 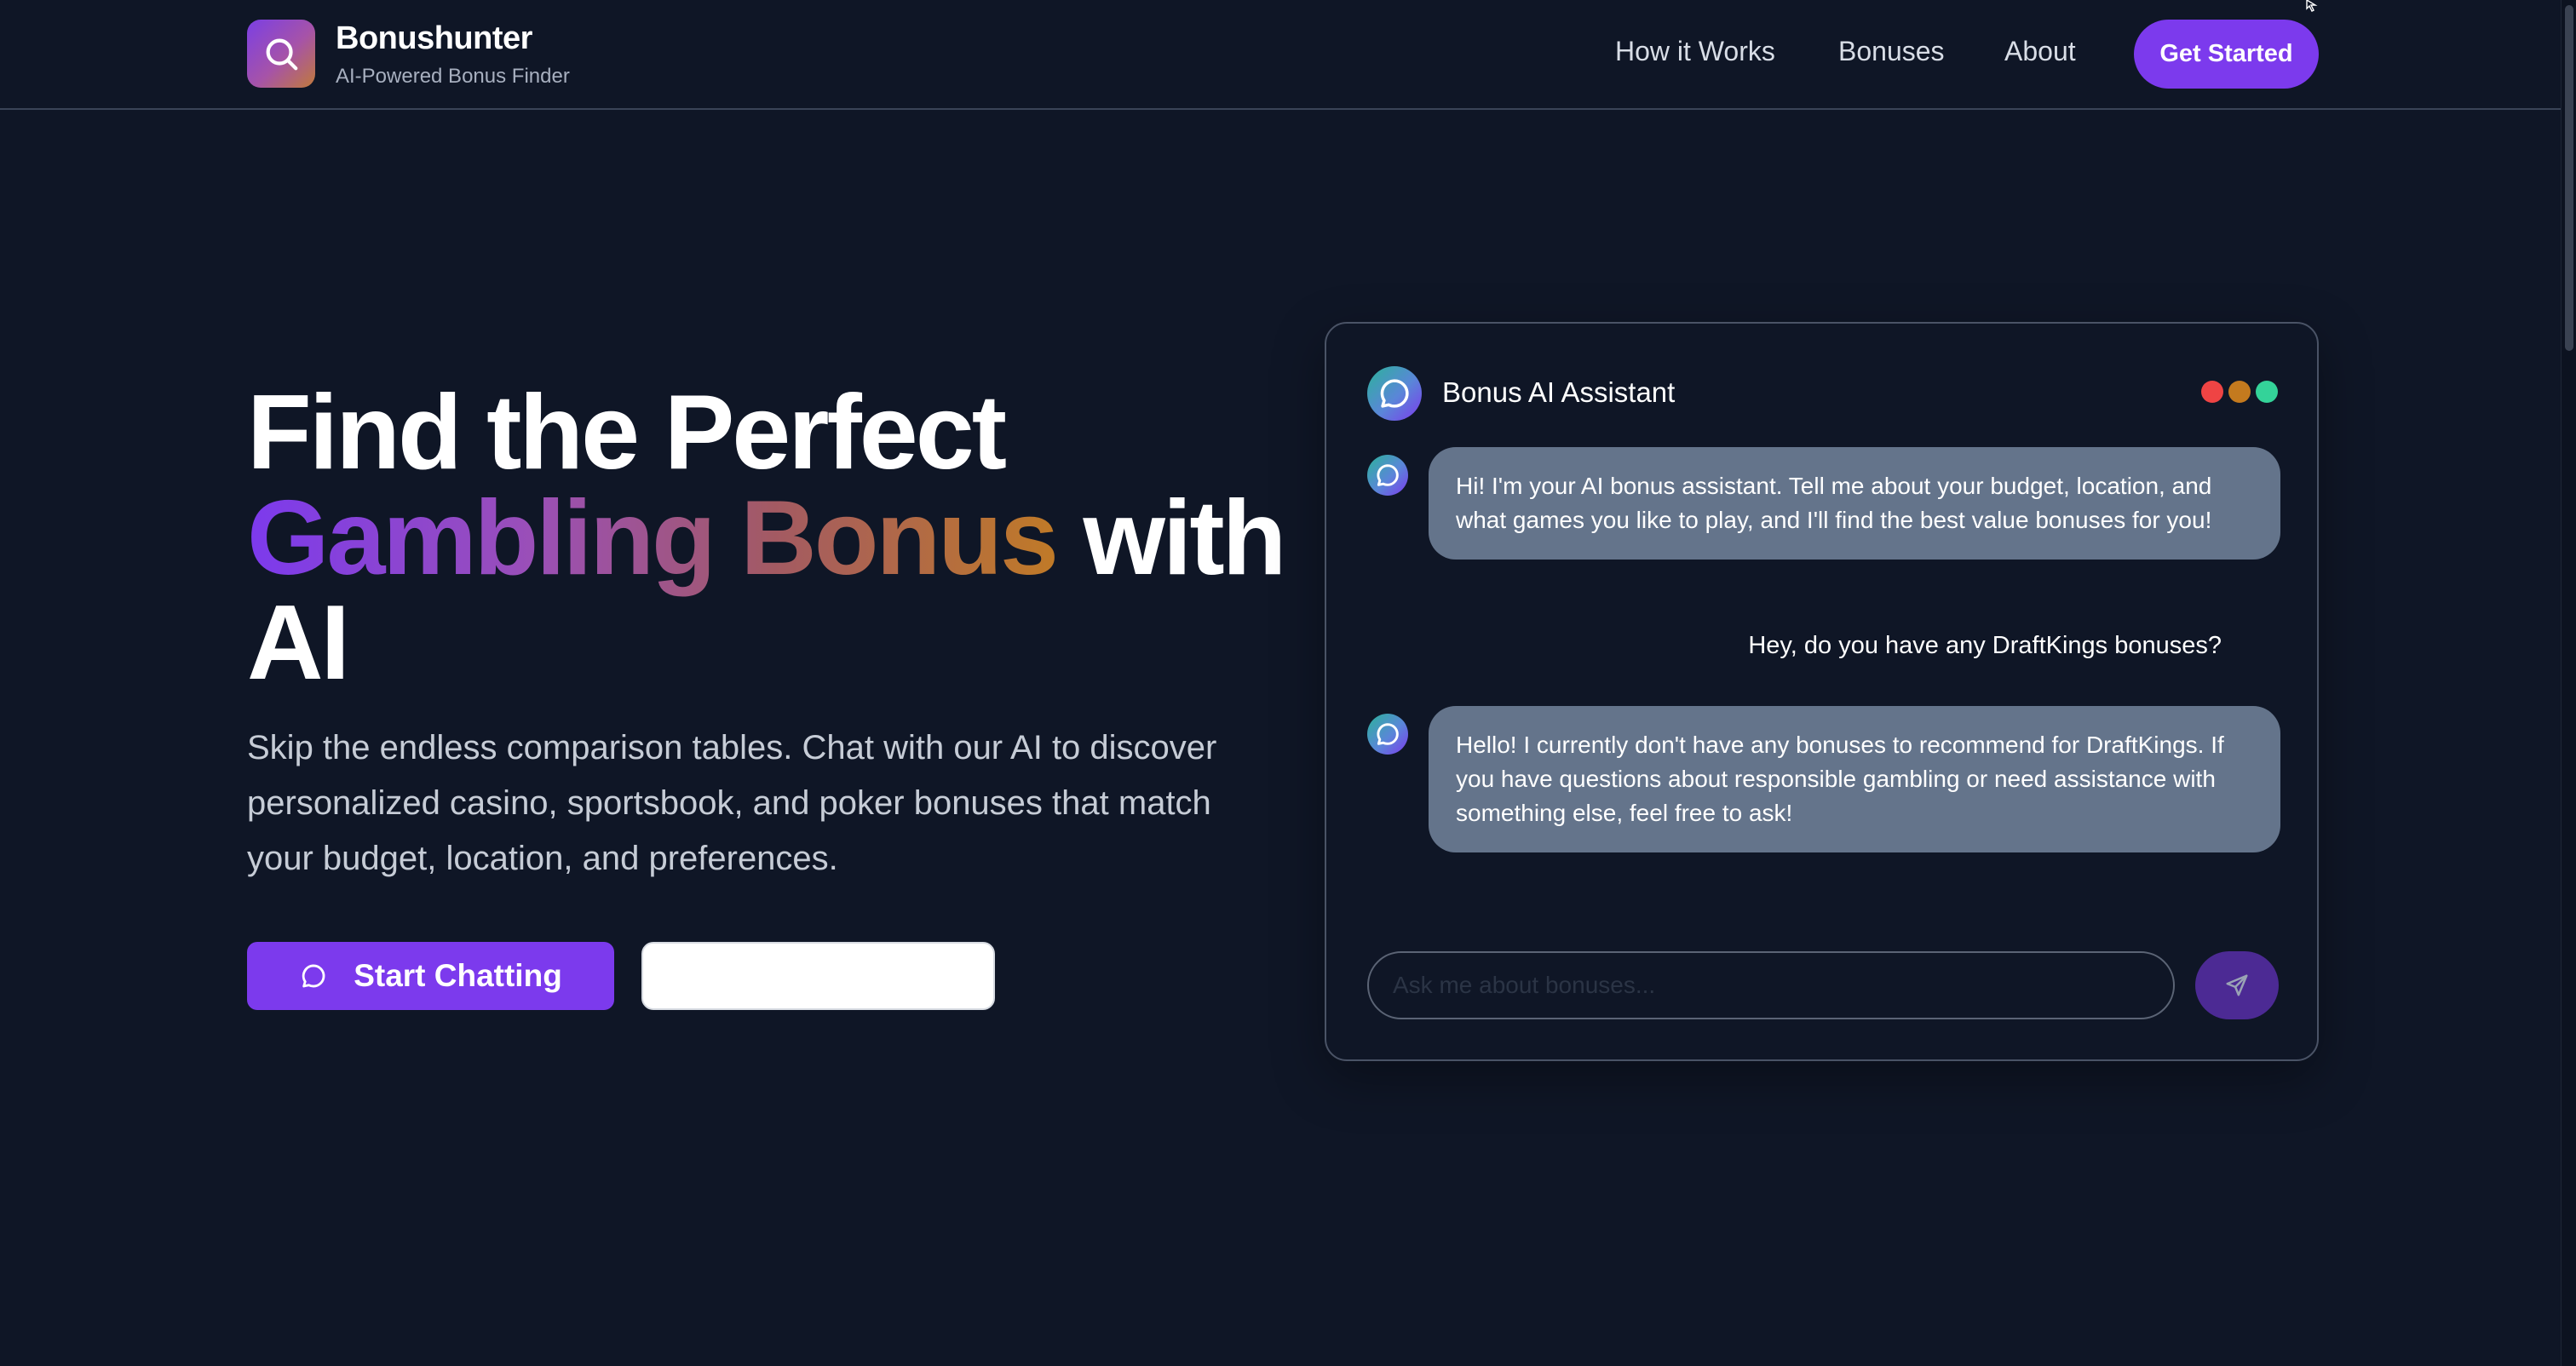 I want to click on chat-title: Bonus AI Assistant, so click(x=1559, y=392).